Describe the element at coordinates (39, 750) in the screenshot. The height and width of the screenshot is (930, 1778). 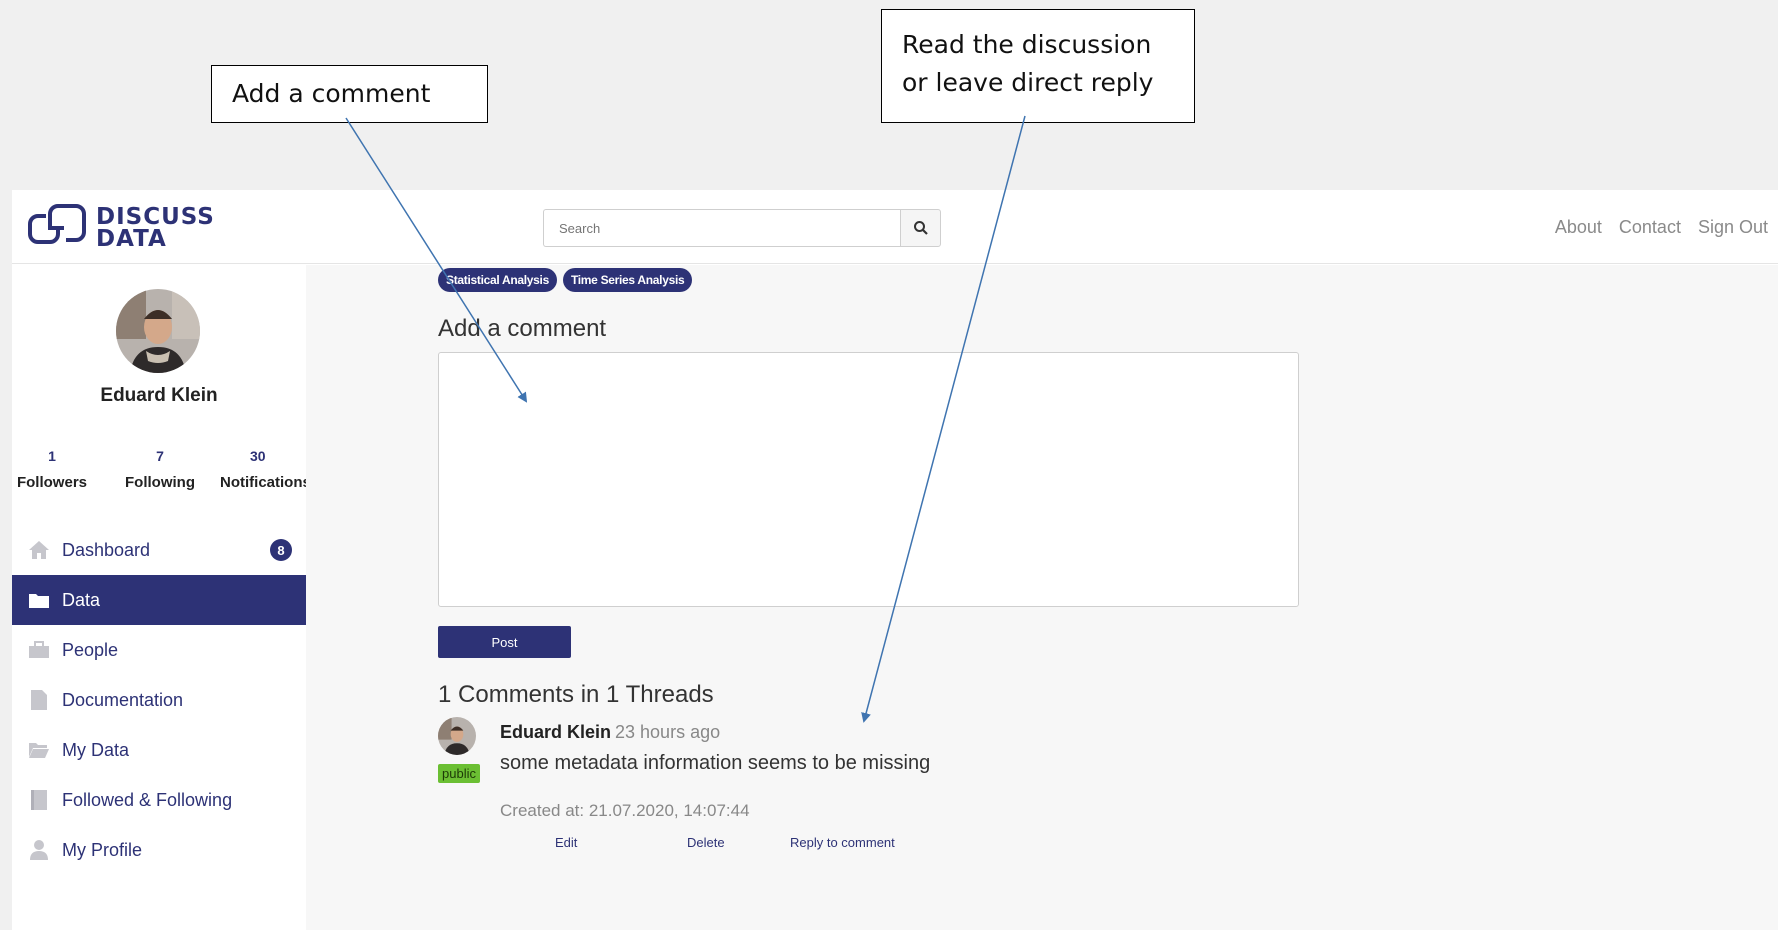
I see `open-folder-icon` at that location.